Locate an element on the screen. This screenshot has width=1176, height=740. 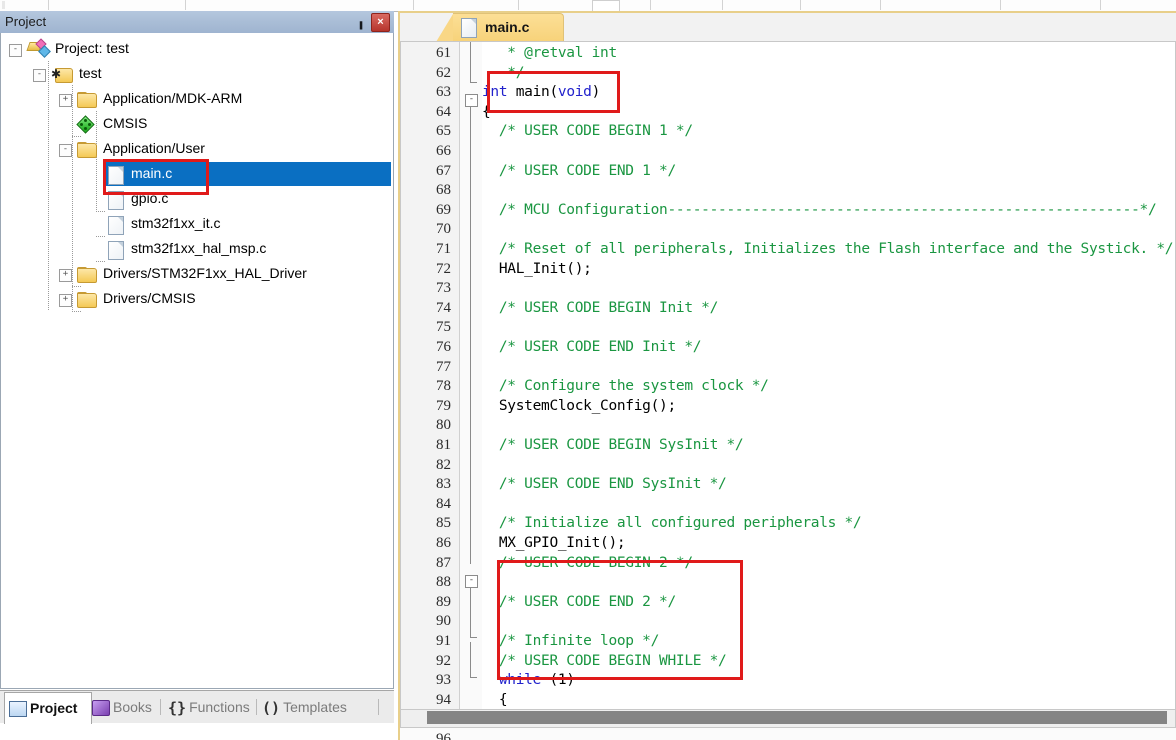
close-icon: × is located at coordinates (380, 22).